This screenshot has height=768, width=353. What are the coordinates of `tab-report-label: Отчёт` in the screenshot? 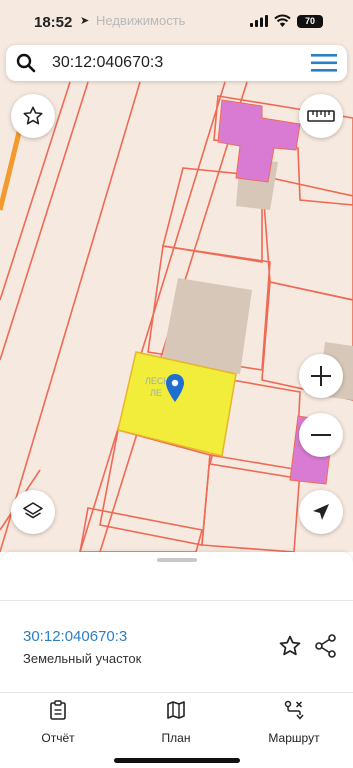 It's located at (58, 738).